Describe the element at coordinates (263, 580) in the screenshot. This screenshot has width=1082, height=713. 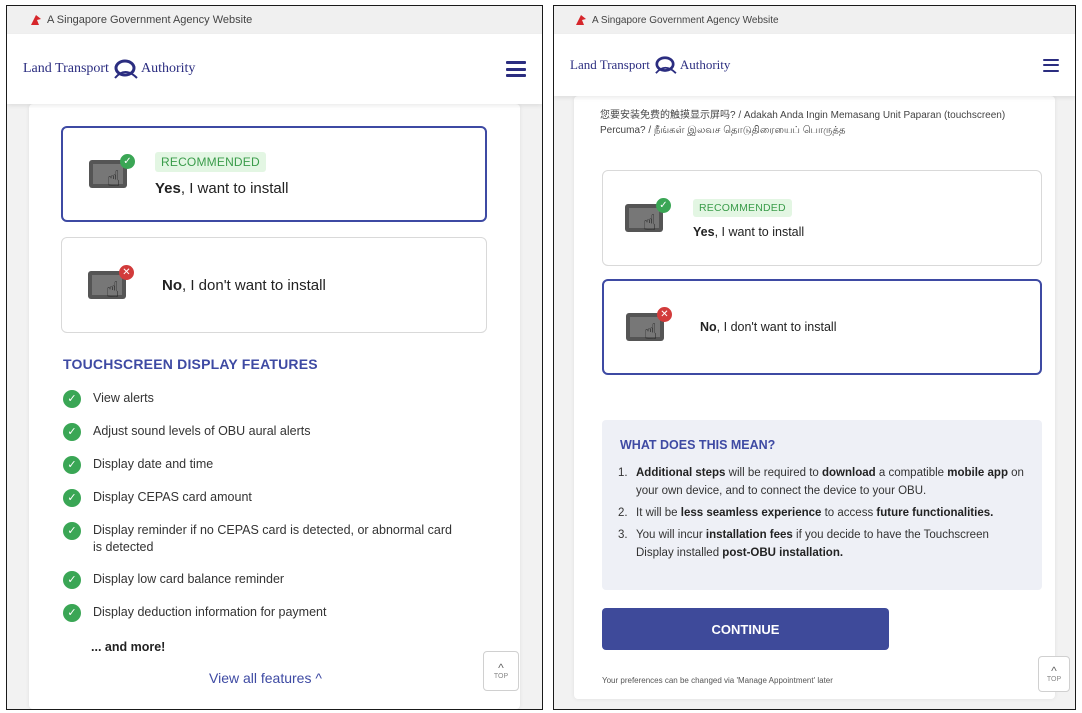
I see `feature-item: ✓ Display low card balance reminder` at that location.